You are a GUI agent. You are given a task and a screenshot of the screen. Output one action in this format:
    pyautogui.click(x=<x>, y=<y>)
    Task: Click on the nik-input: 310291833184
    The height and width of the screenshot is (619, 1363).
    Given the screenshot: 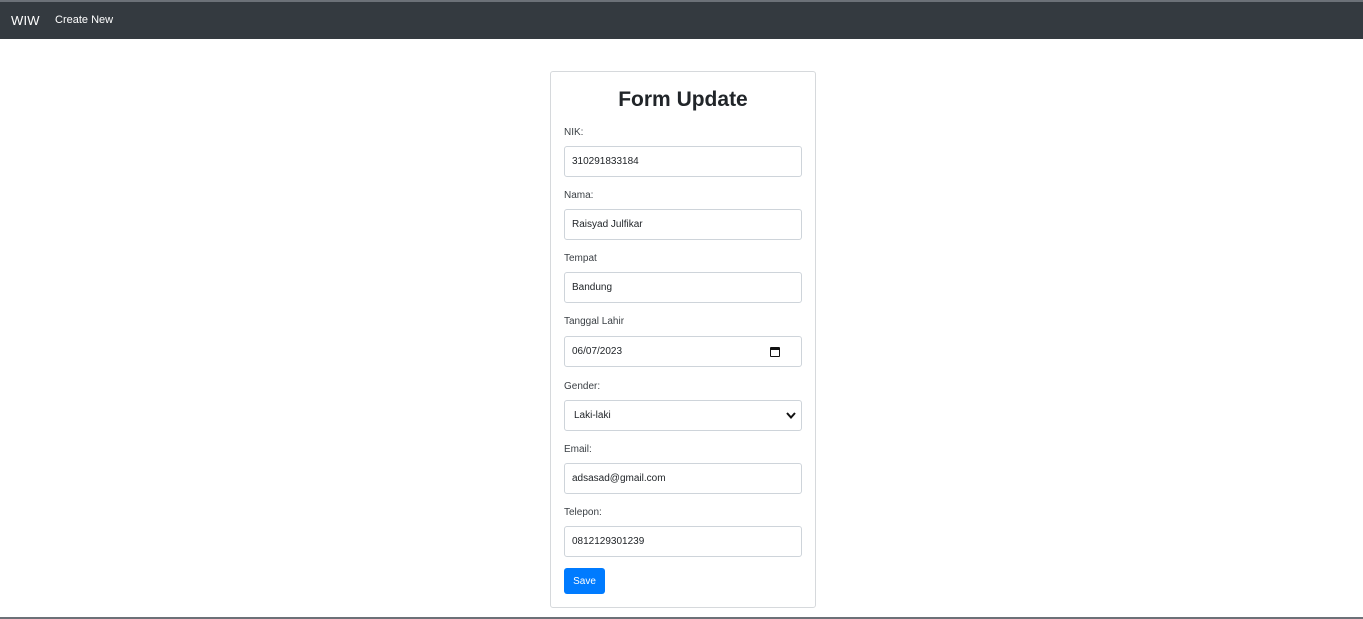 What is the action you would take?
    pyautogui.click(x=683, y=161)
    